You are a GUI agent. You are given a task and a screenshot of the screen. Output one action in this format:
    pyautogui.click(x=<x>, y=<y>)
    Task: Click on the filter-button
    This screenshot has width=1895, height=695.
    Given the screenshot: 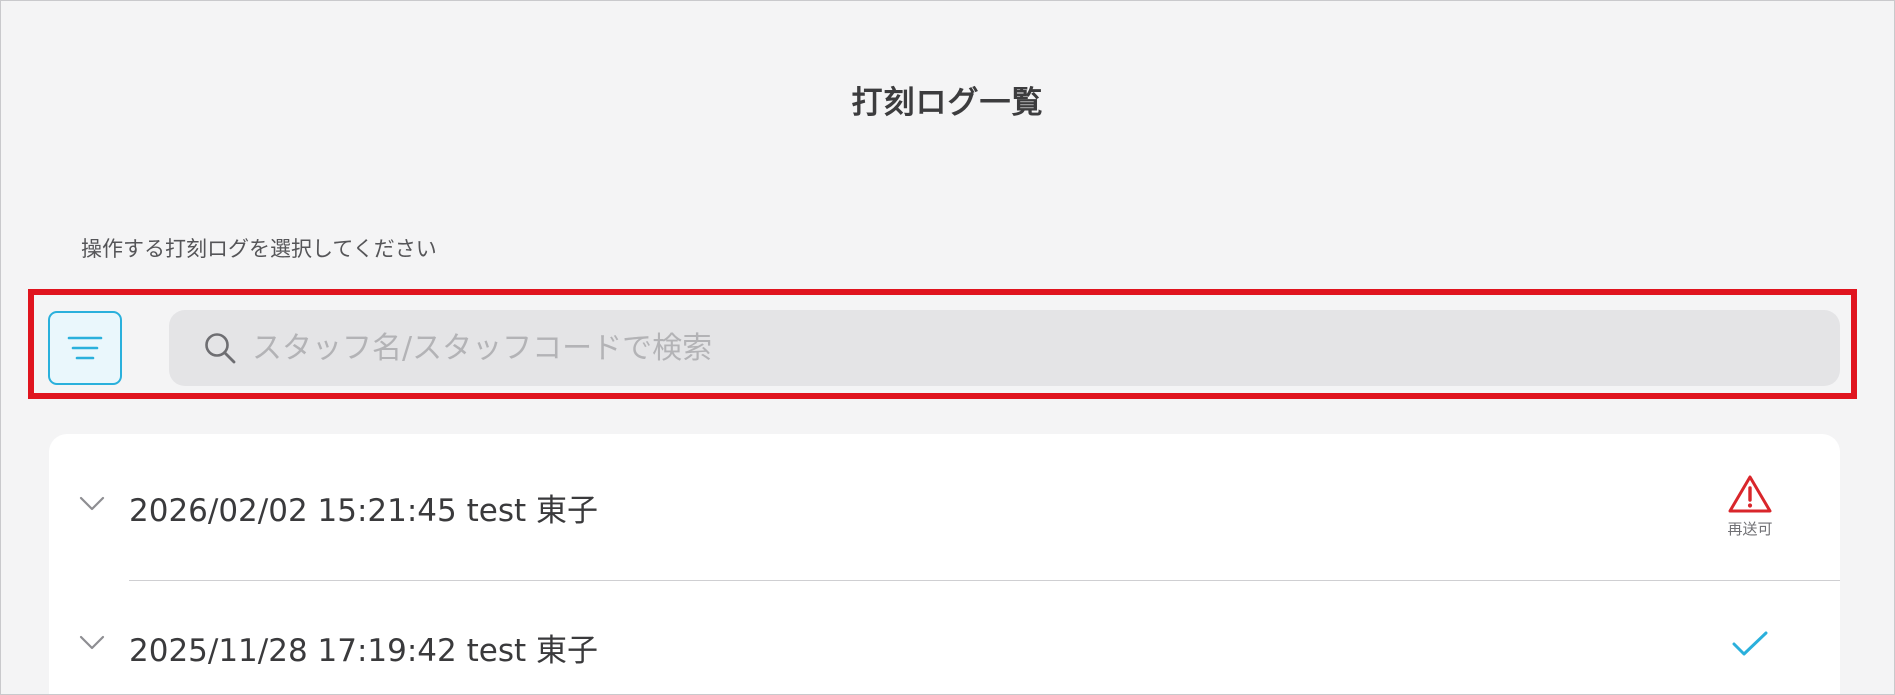 What is the action you would take?
    pyautogui.click(x=85, y=348)
    